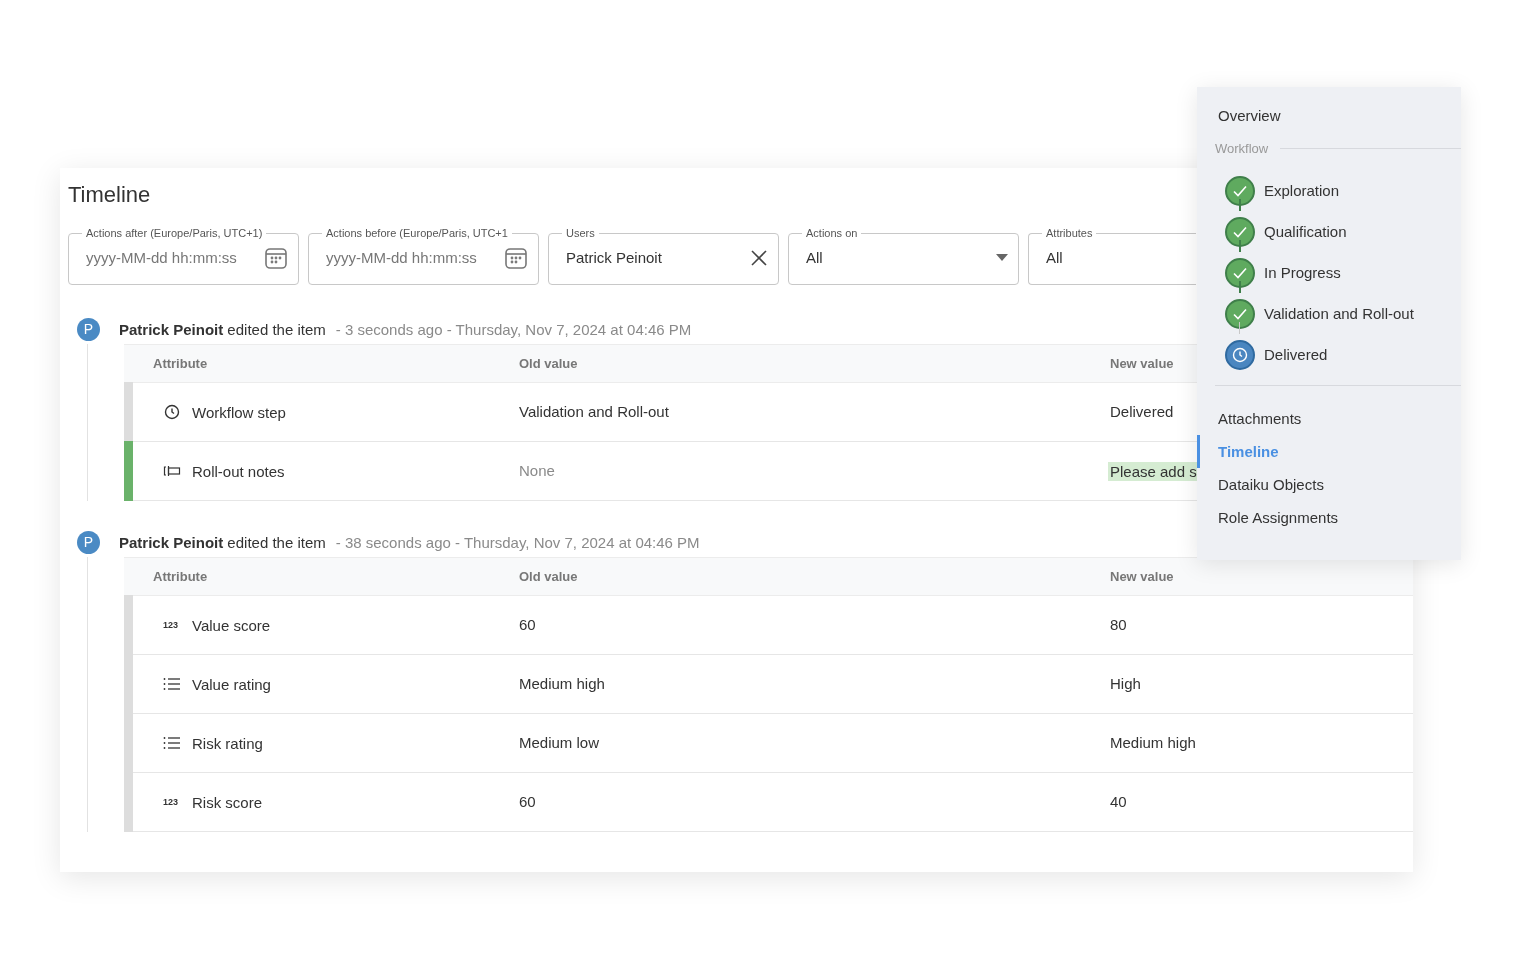  Describe the element at coordinates (1069, 233) in the screenshot. I see `field-label: Attributes` at that location.